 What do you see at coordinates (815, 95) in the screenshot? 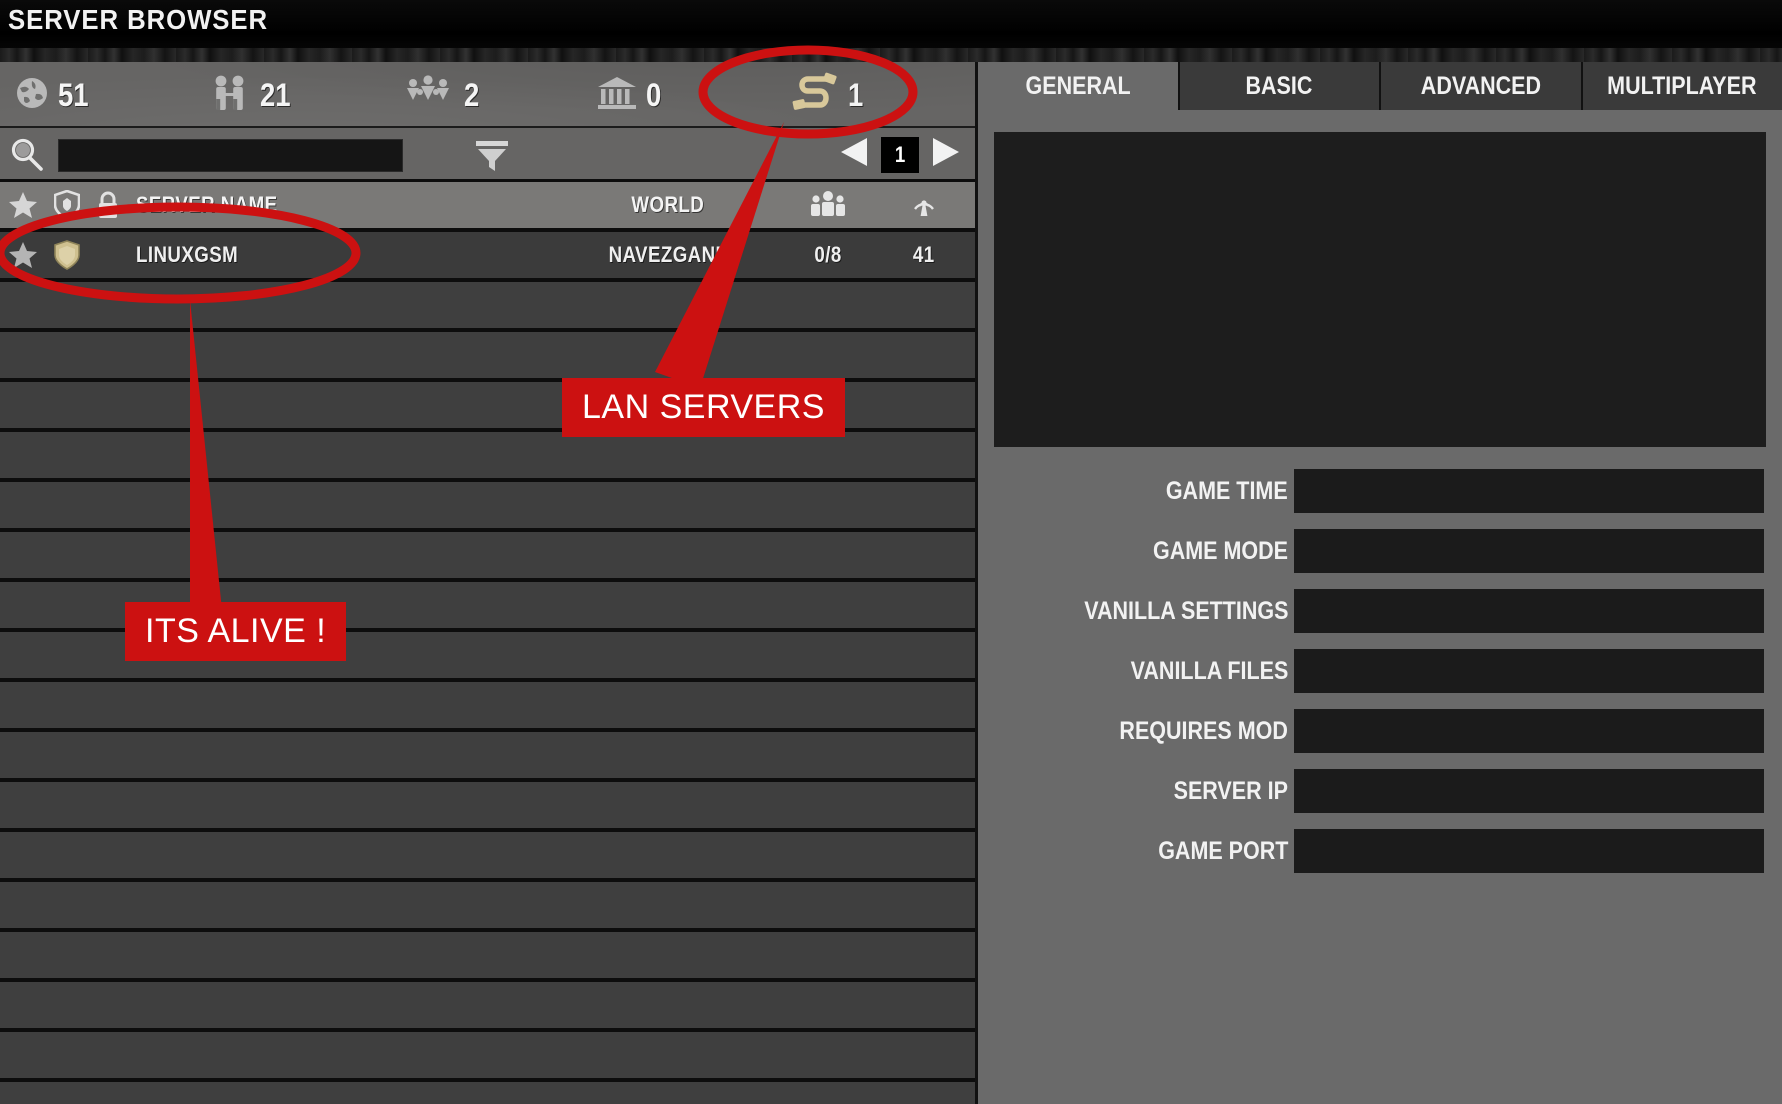
I see `lan-cable-icon` at bounding box center [815, 95].